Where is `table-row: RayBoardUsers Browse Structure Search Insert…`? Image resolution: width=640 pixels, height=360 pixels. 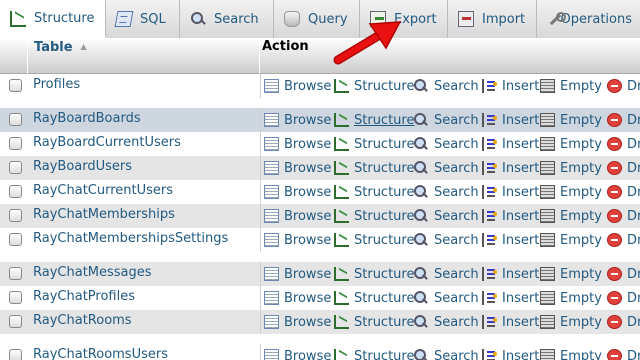
table-row: RayBoardUsers Browse Structure Search Insert… is located at coordinates (320, 168).